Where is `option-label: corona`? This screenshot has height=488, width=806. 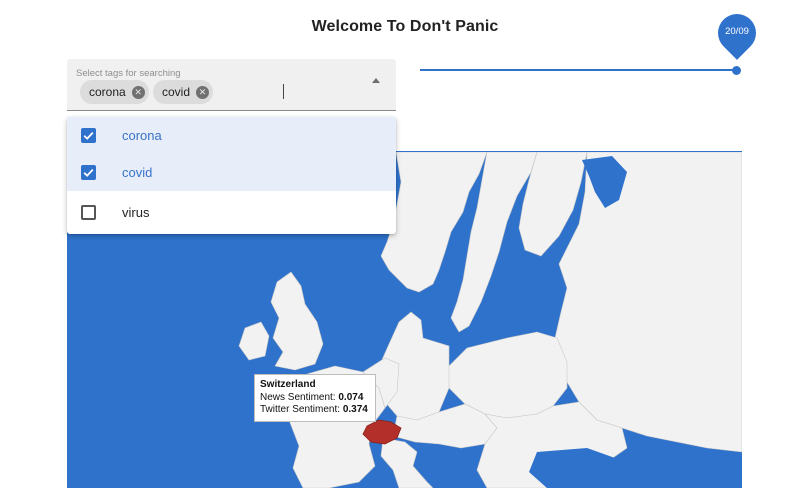
option-label: corona is located at coordinates (142, 135).